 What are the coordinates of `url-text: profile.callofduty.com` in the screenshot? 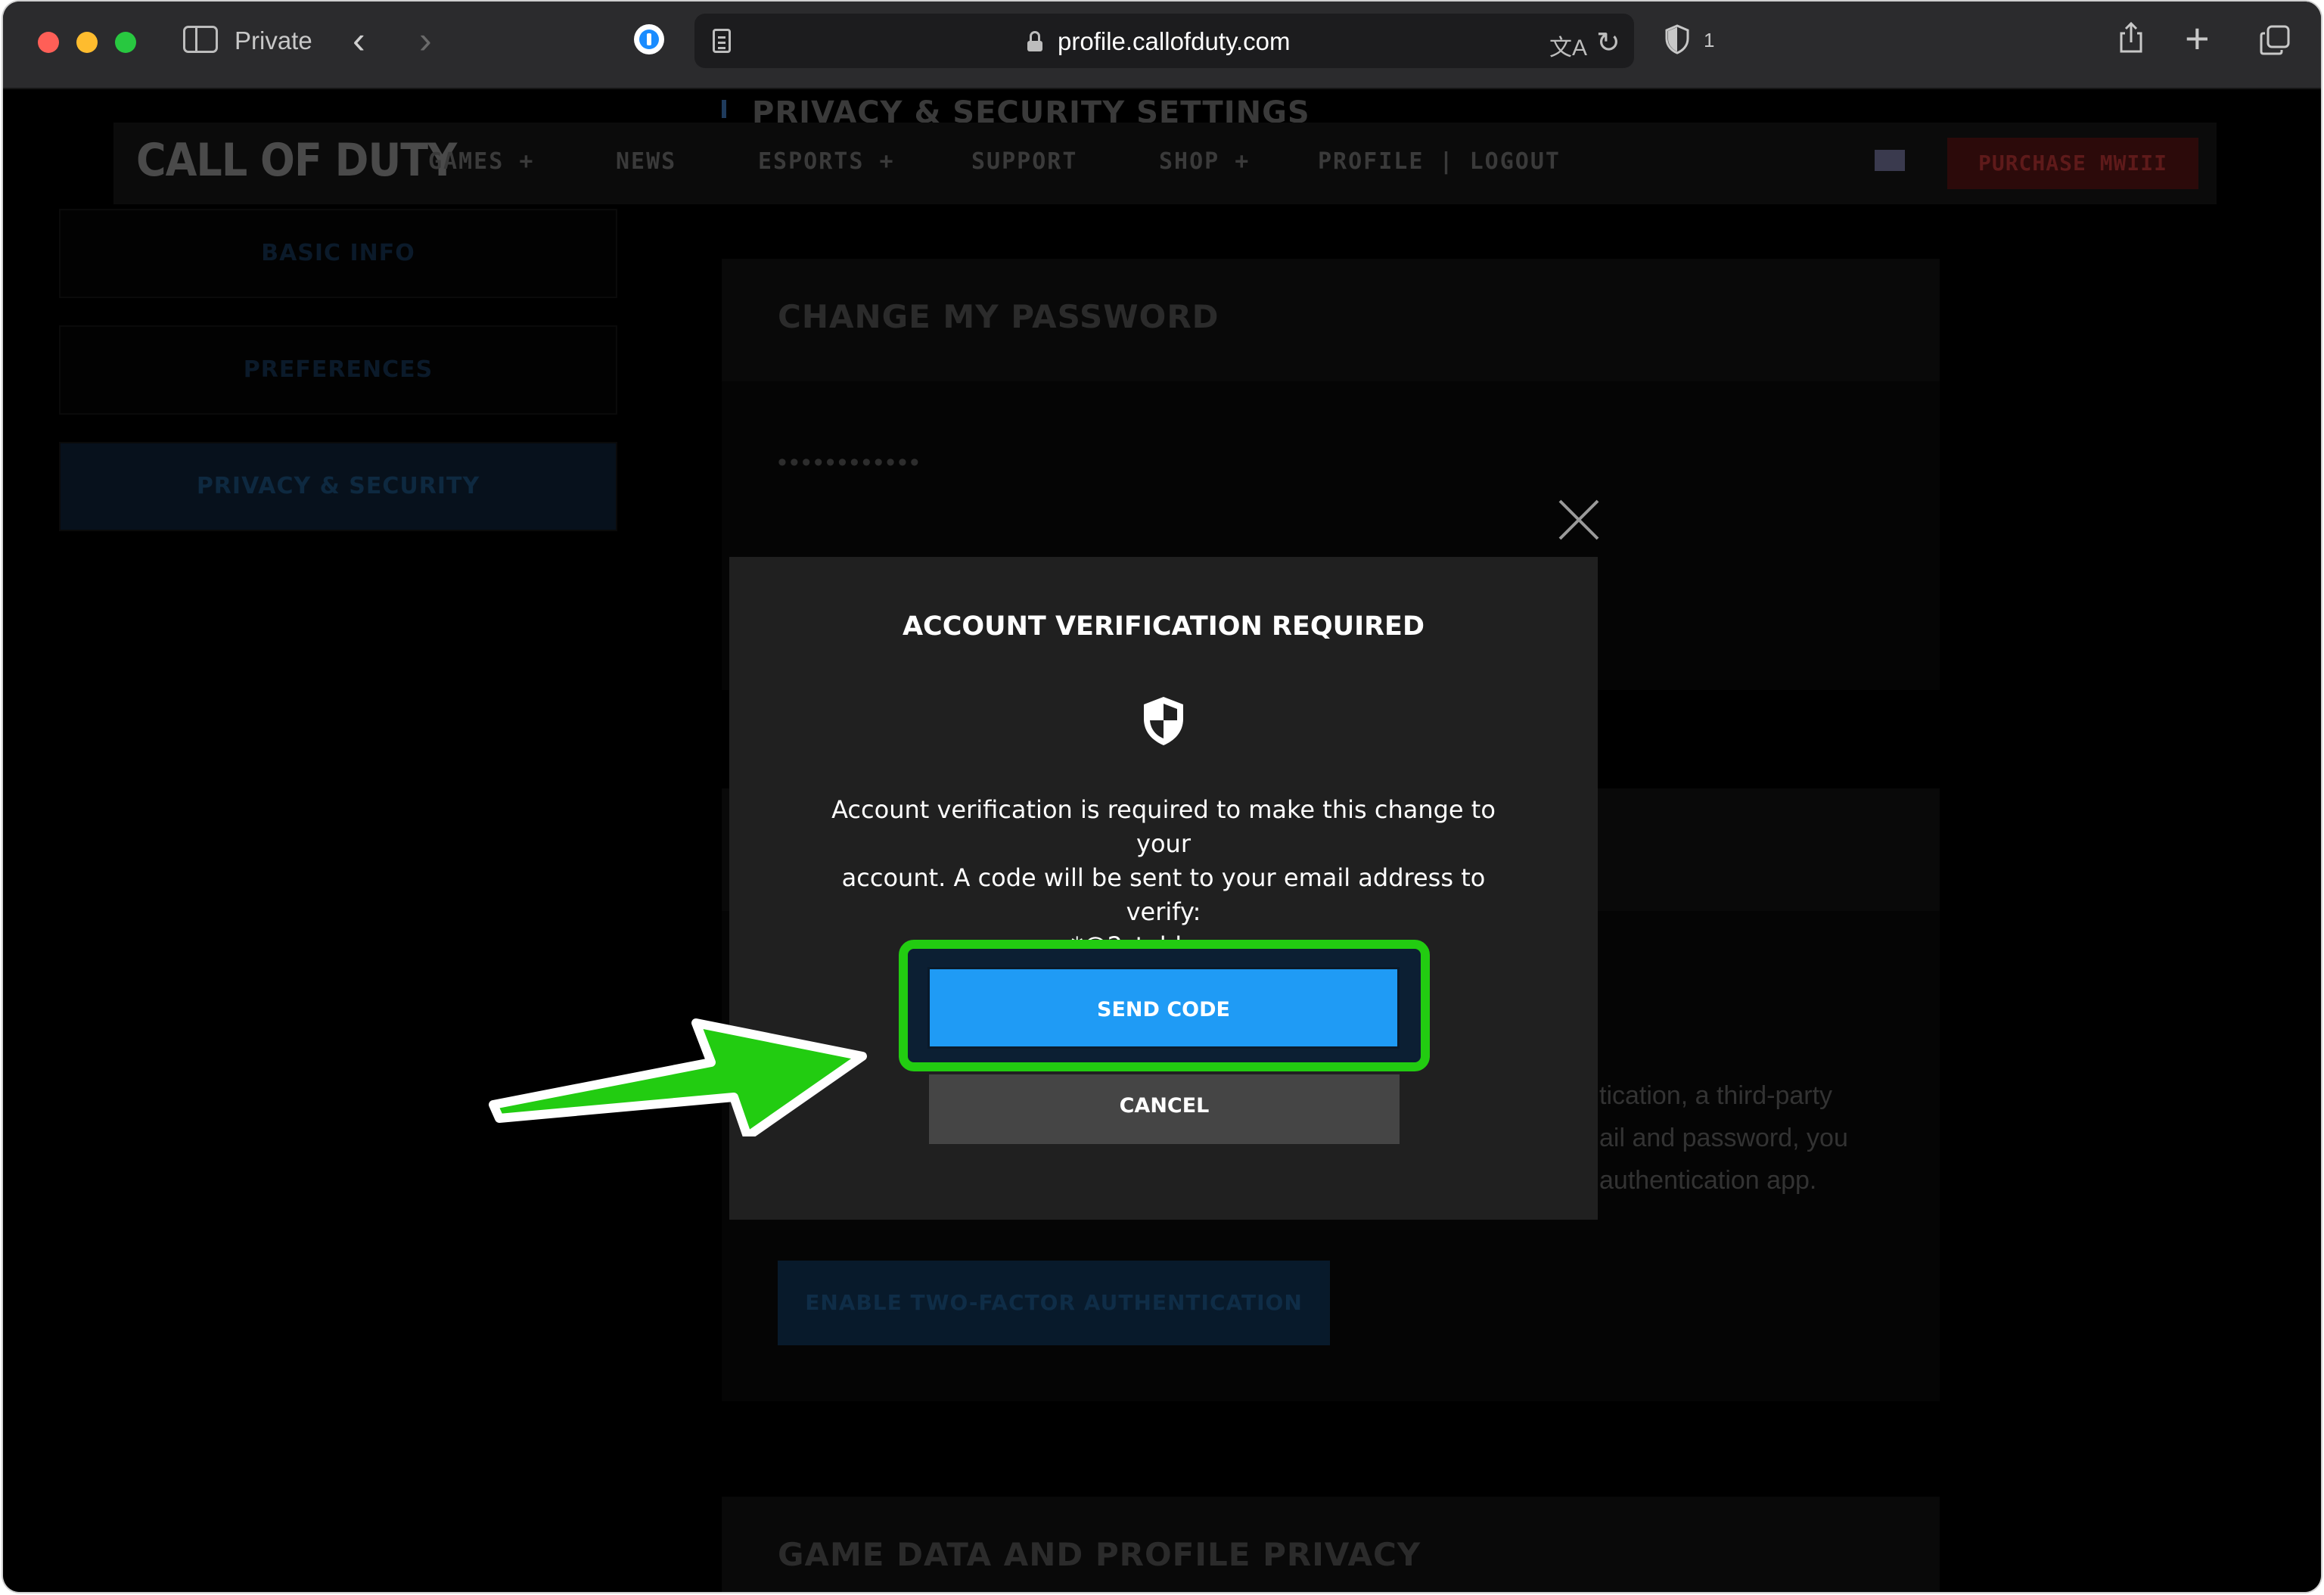 It's located at (1174, 41).